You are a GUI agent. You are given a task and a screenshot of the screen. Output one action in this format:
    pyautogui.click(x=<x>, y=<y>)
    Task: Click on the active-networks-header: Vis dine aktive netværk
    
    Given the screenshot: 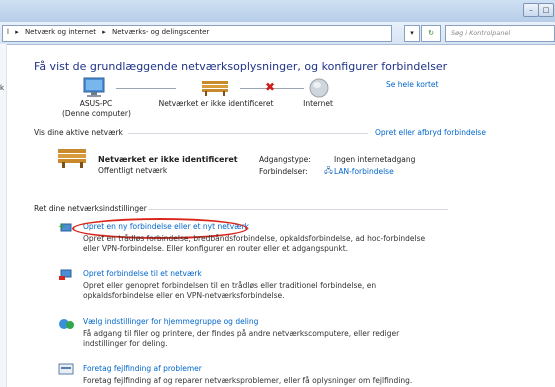 What is the action you would take?
    pyautogui.click(x=78, y=132)
    